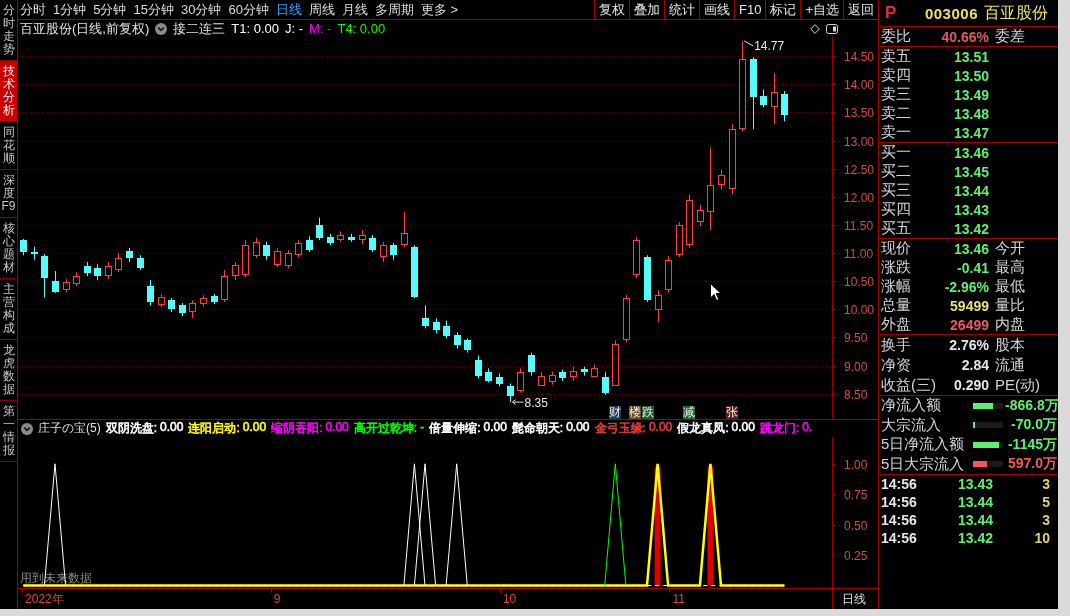 Image resolution: width=1070 pixels, height=616 pixels. I want to click on quote-value: 26499, so click(969, 324).